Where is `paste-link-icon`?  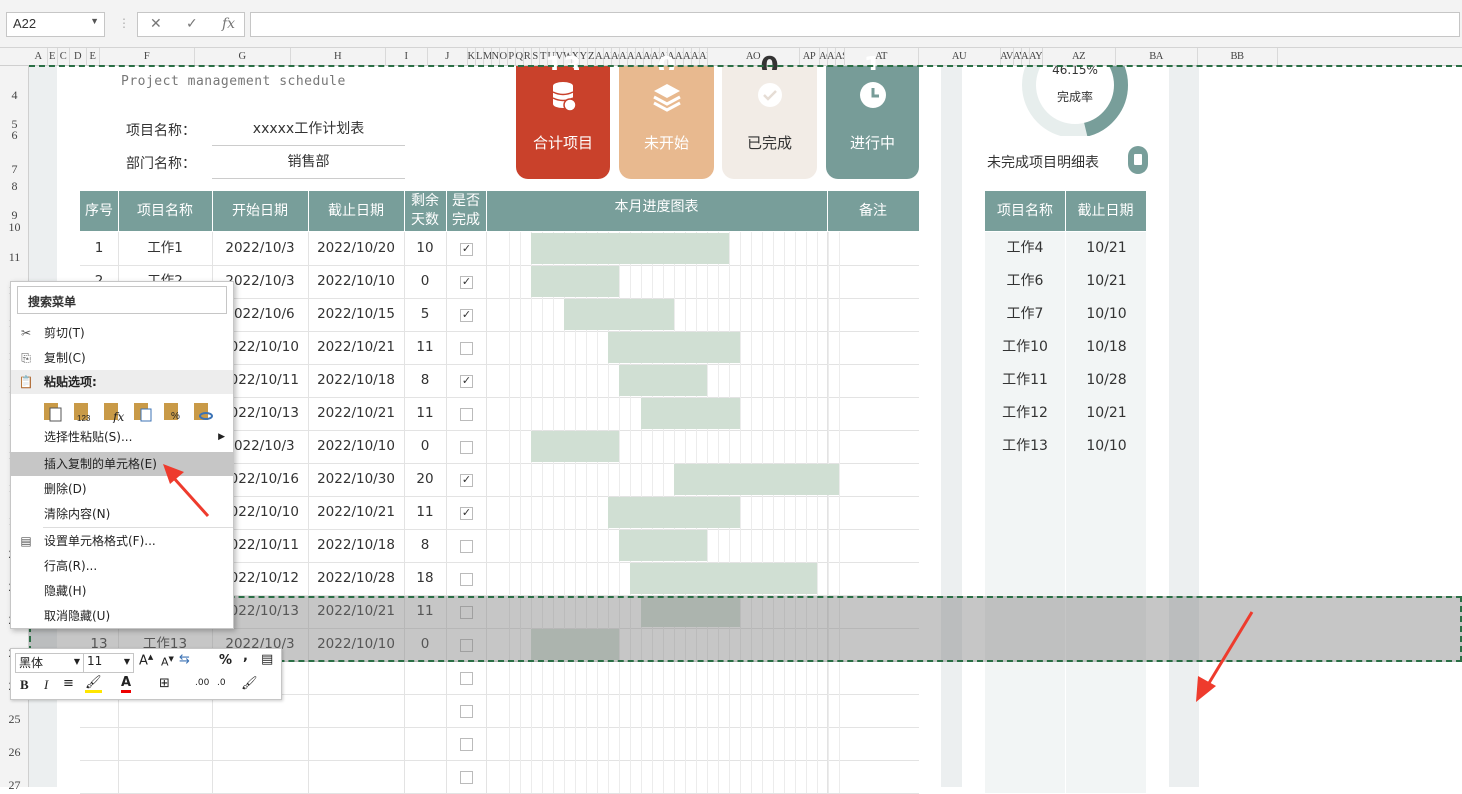 paste-link-icon is located at coordinates (203, 411).